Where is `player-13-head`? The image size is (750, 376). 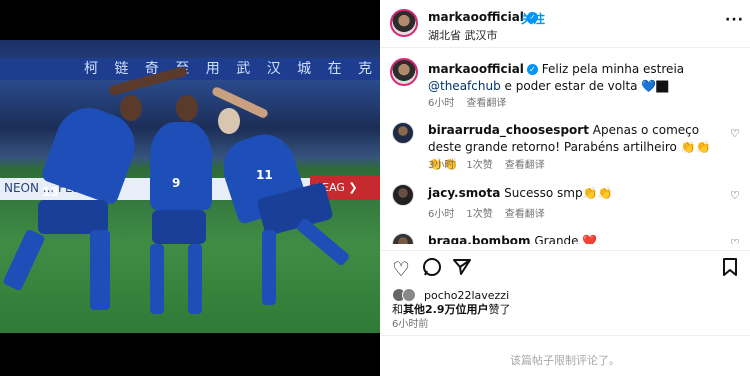 player-13-head is located at coordinates (131, 108).